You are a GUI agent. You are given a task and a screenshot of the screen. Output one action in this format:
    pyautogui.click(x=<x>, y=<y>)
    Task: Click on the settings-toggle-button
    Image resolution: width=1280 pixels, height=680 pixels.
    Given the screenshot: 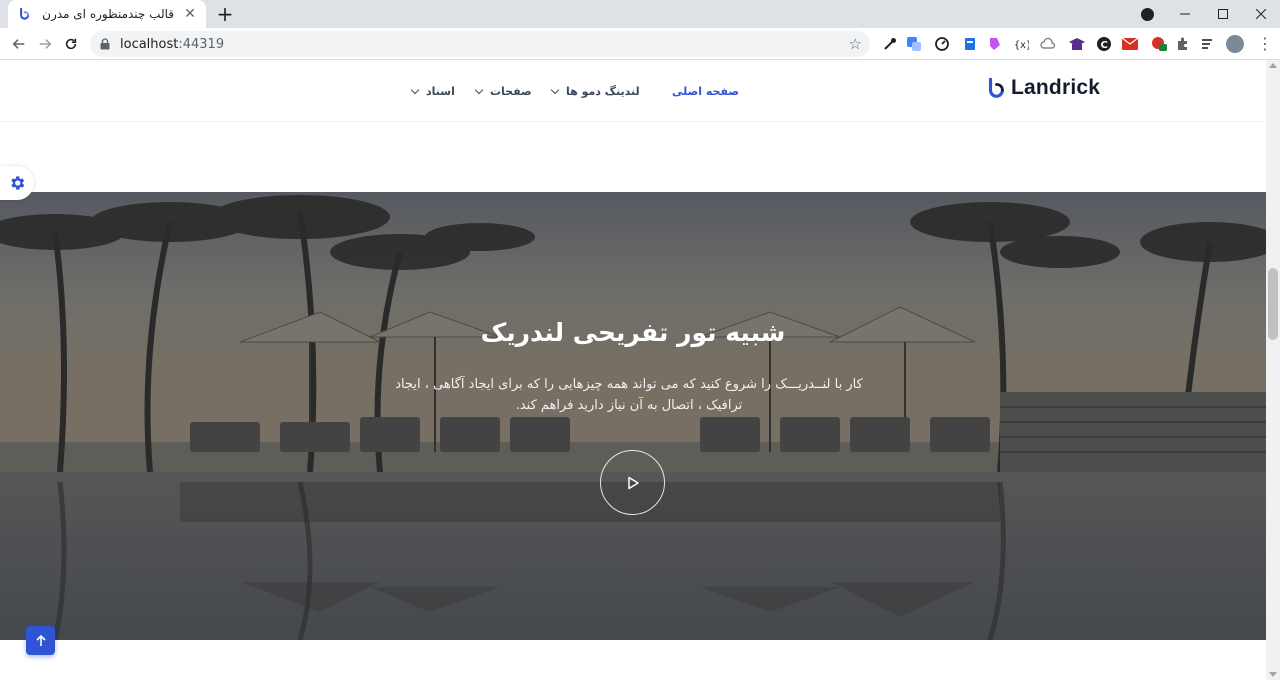 What is the action you would take?
    pyautogui.click(x=17, y=183)
    